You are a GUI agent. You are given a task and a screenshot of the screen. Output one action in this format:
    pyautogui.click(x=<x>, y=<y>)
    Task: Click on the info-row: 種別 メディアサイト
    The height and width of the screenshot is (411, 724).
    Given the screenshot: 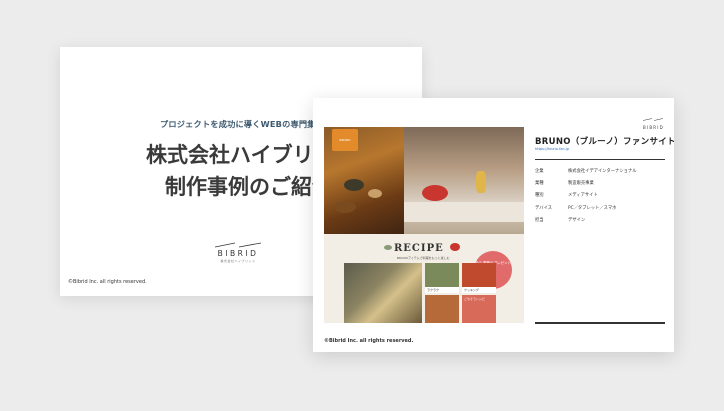 What is the action you would take?
    pyautogui.click(x=600, y=198)
    